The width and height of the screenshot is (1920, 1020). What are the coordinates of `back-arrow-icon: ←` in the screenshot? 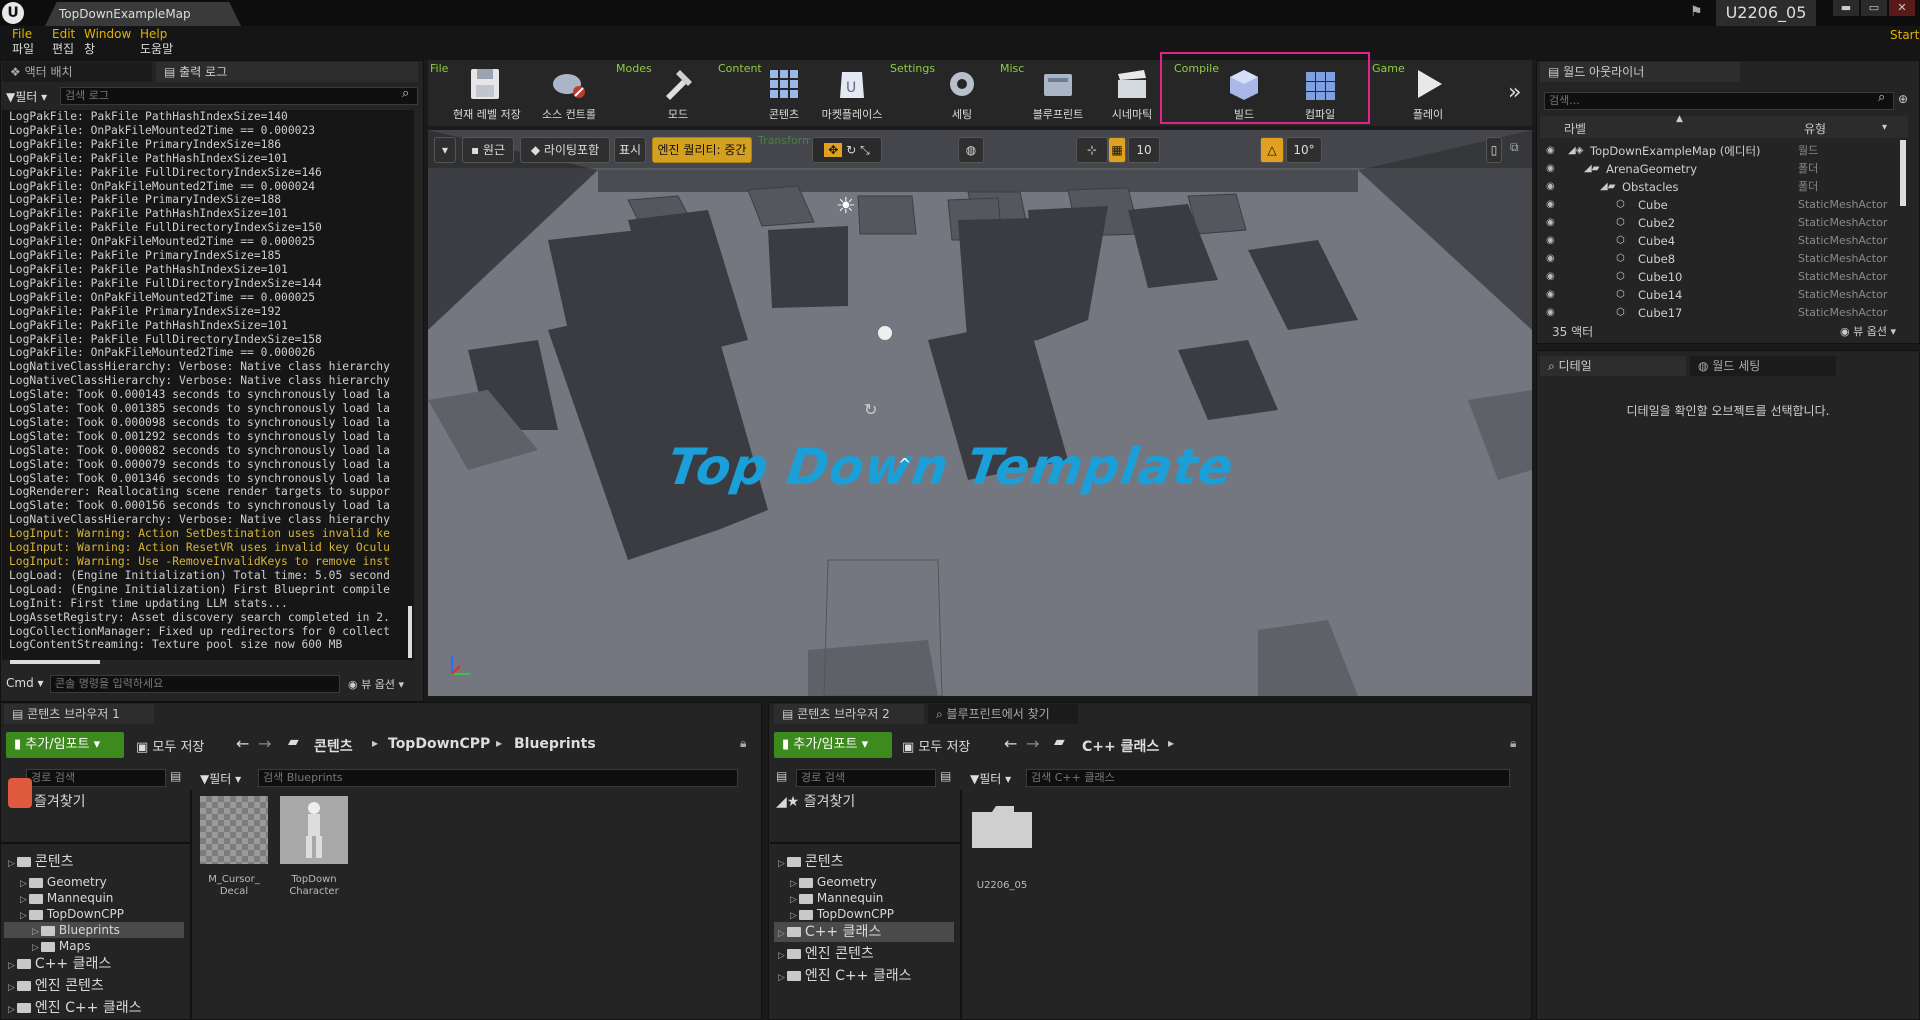 It's located at (242, 743).